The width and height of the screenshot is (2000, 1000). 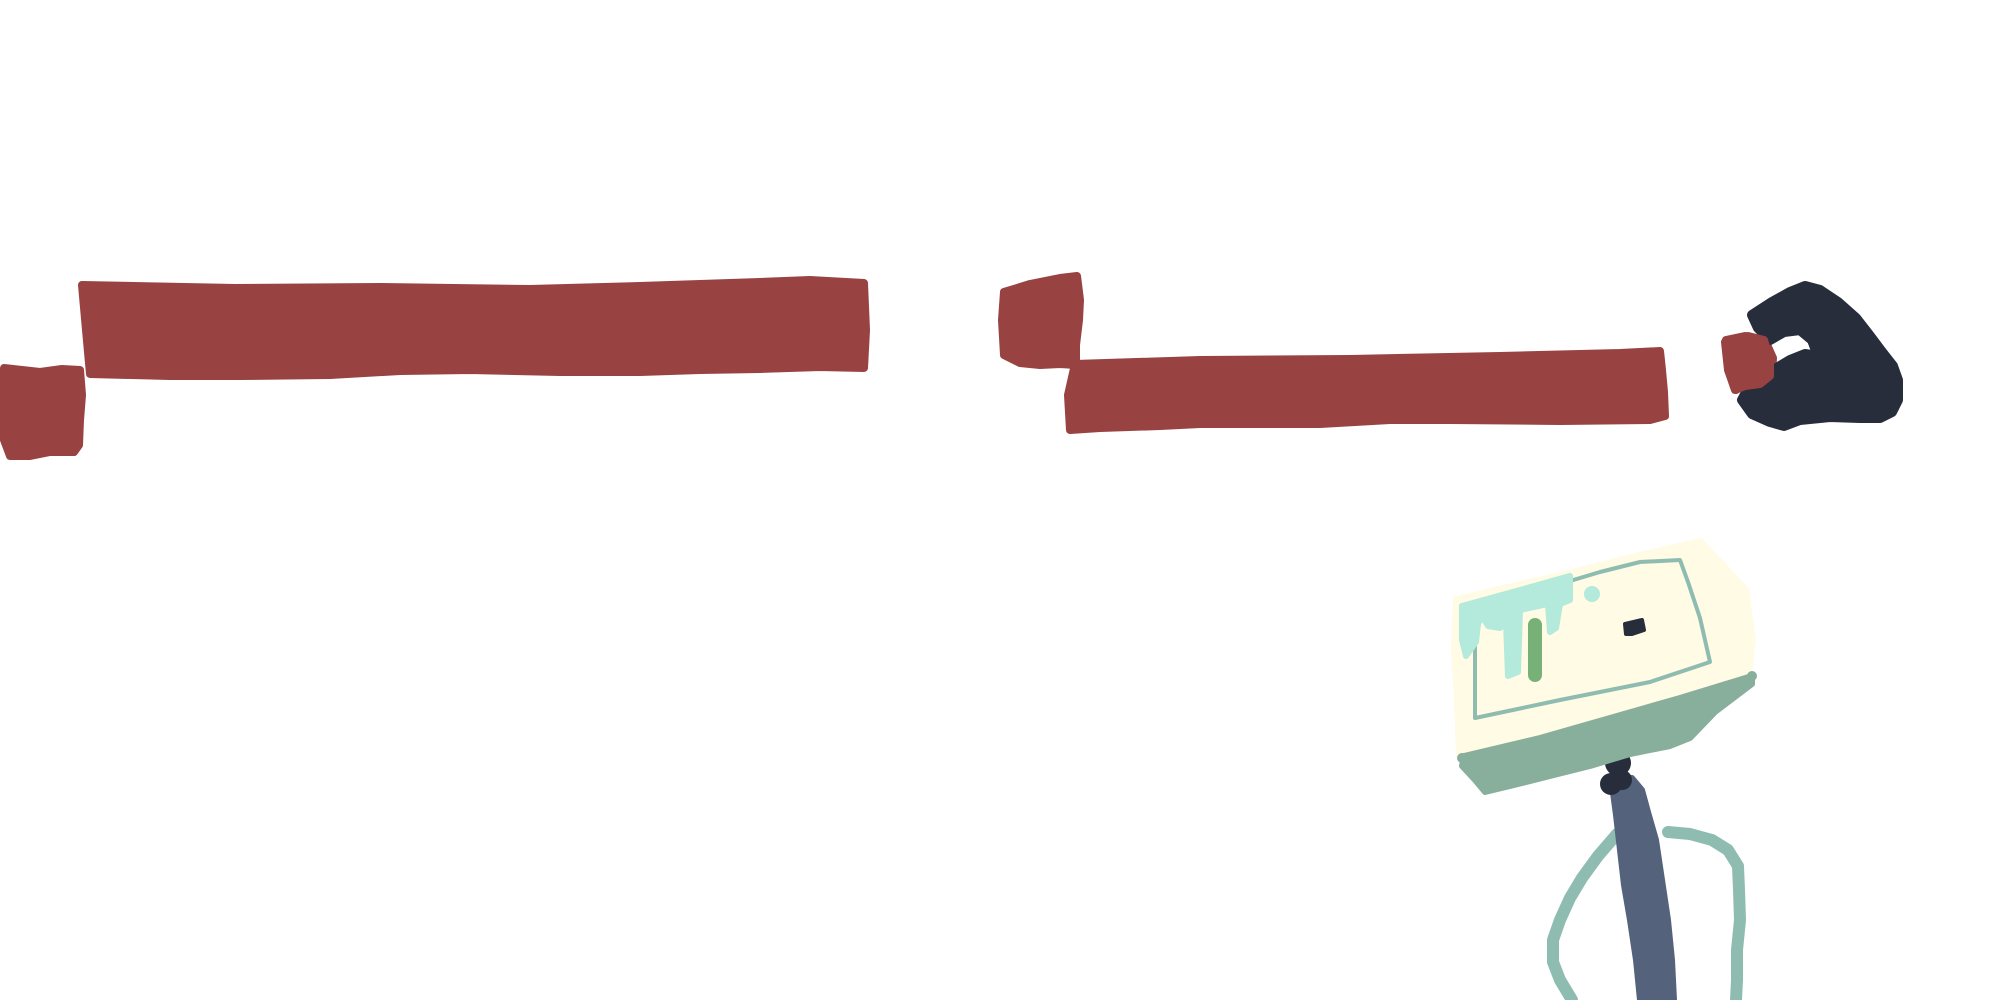 I want to click on middle-platform-post, so click(x=1041, y=320).